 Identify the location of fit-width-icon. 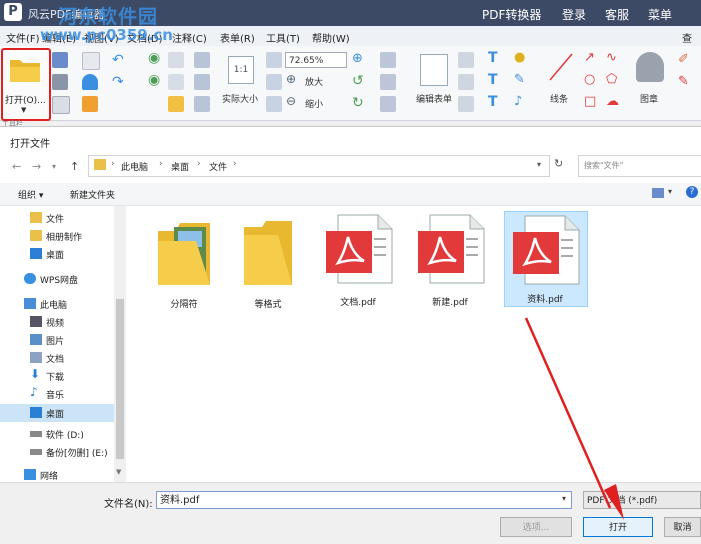
(274, 82).